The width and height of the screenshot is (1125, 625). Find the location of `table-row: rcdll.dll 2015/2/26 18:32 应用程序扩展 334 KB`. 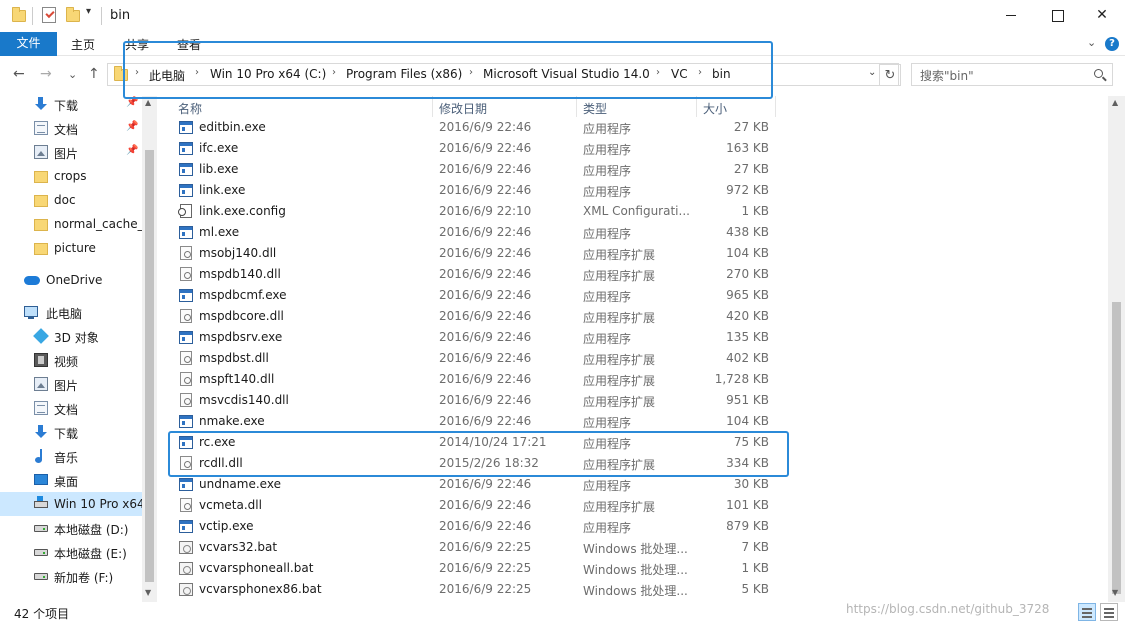

table-row: rcdll.dll 2015/2/26 18:32 应用程序扩展 334 KB is located at coordinates (477, 463).